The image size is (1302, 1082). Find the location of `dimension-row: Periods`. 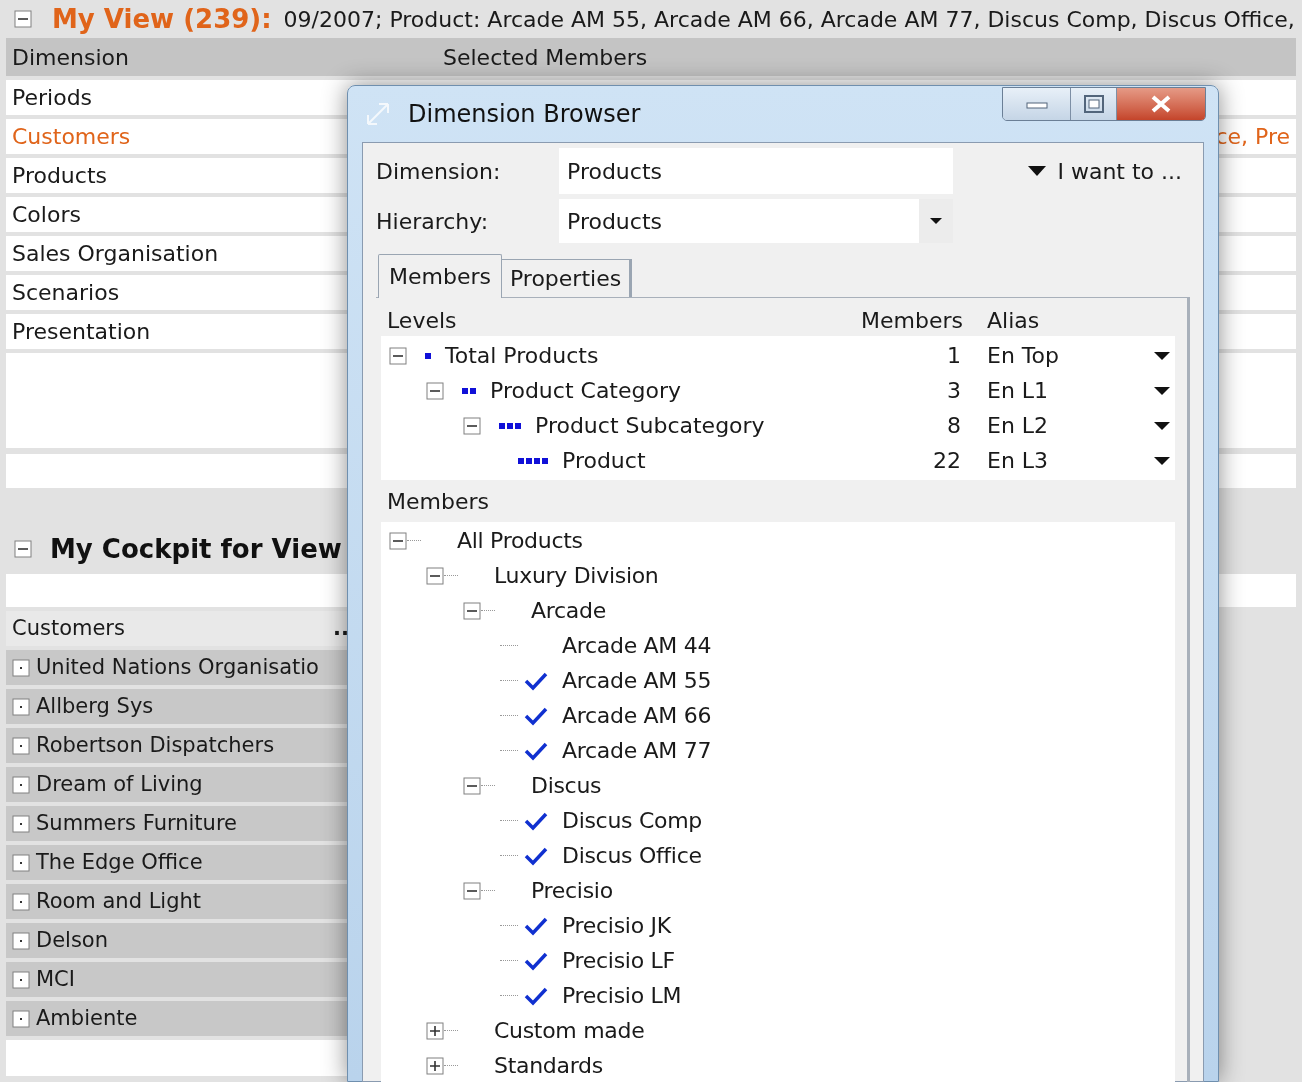

dimension-row: Periods is located at coordinates (49, 97).